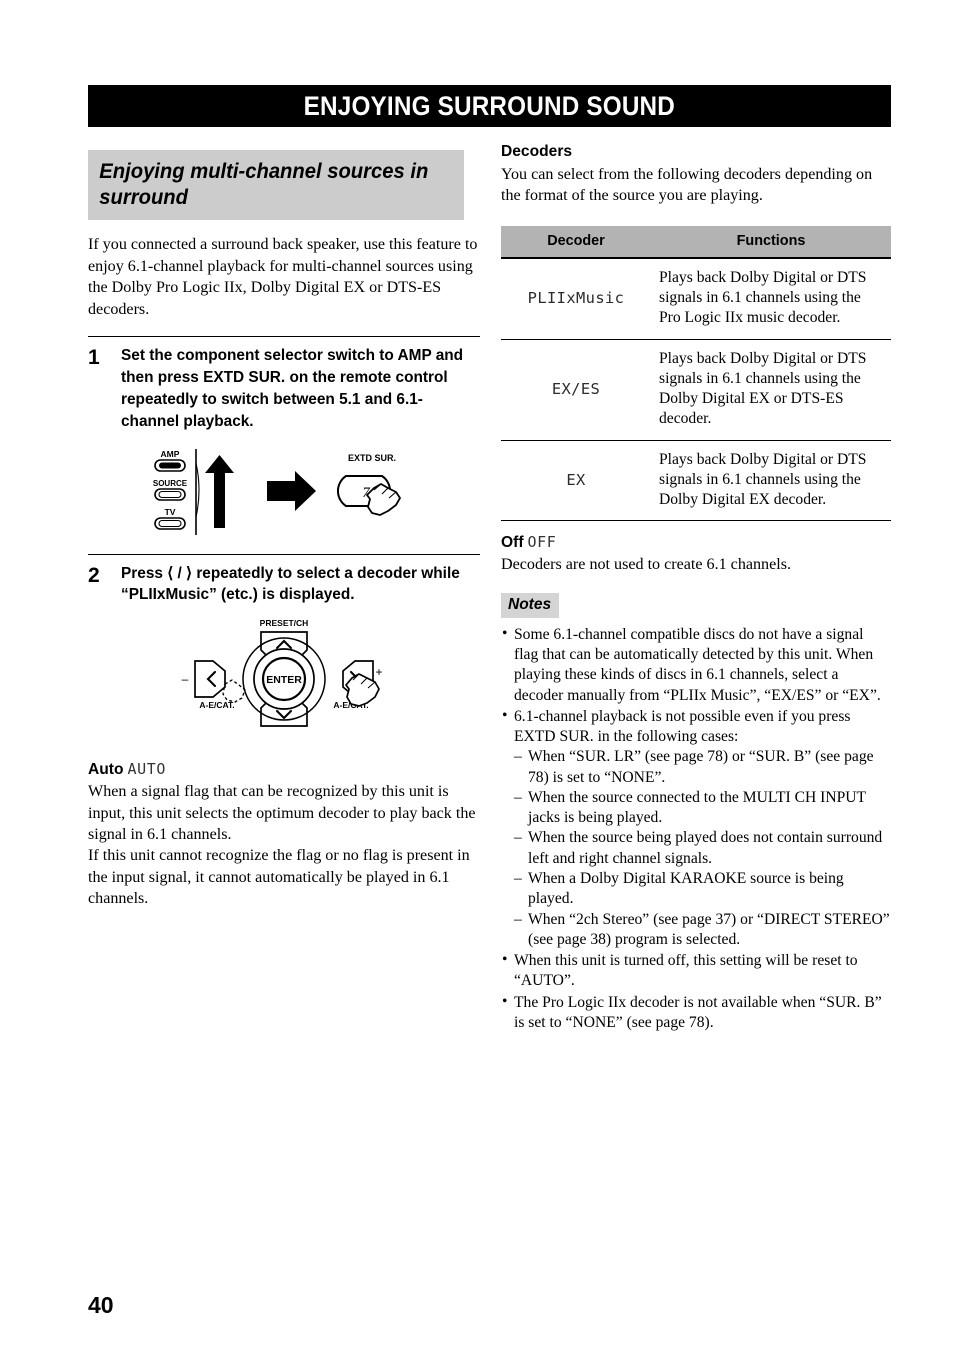  Describe the element at coordinates (101, 1305) in the screenshot. I see `page-number: 40` at that location.